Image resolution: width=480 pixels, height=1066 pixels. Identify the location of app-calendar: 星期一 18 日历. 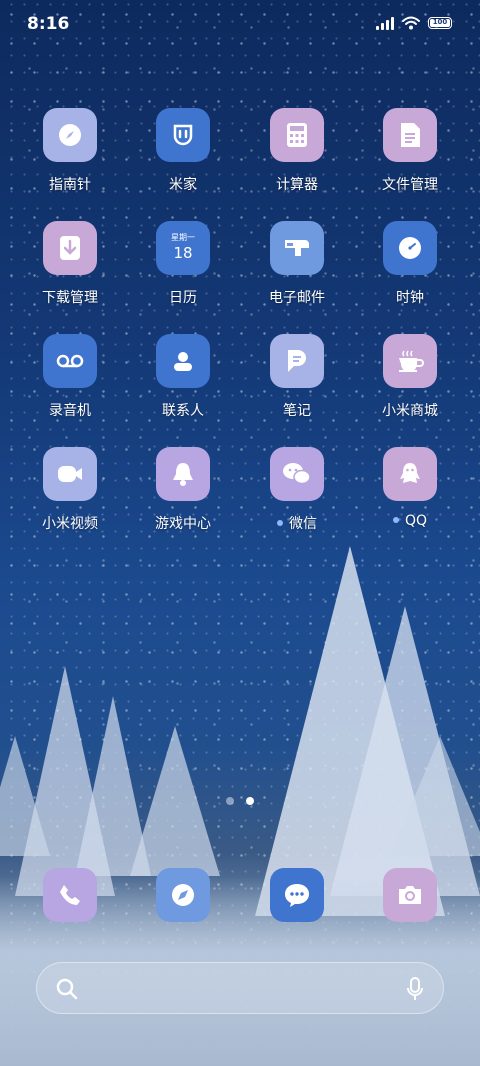
(183, 264).